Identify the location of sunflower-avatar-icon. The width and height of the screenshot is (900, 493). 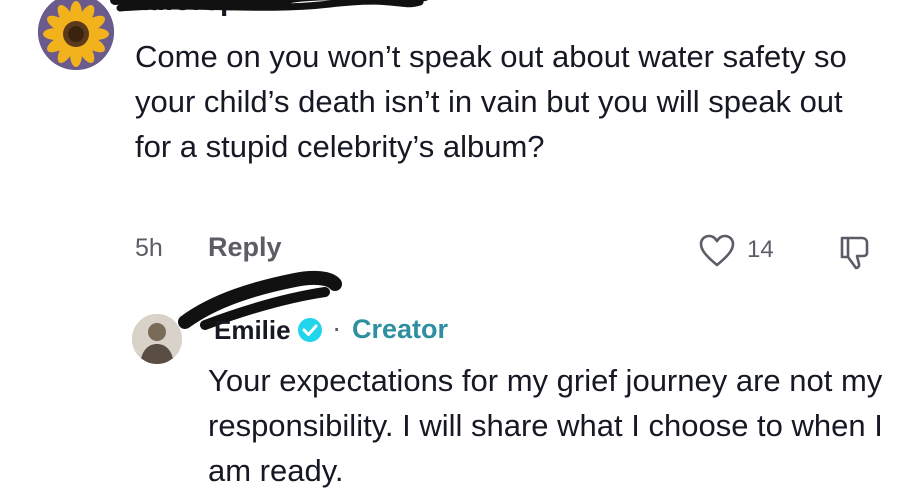
(76, 35).